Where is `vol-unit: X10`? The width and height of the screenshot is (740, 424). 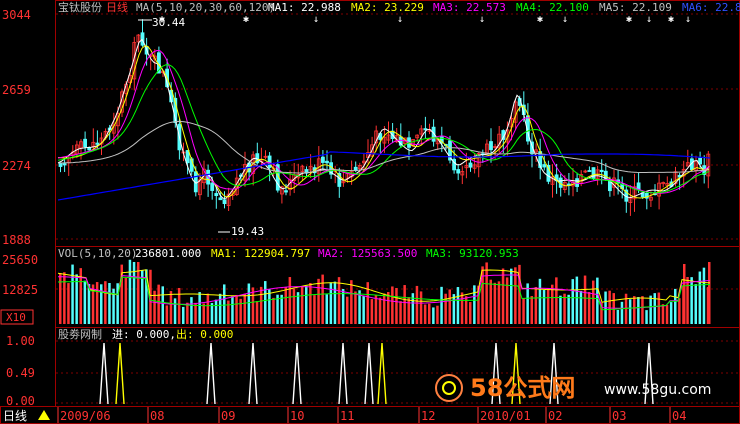 vol-unit: X10 is located at coordinates (16, 317).